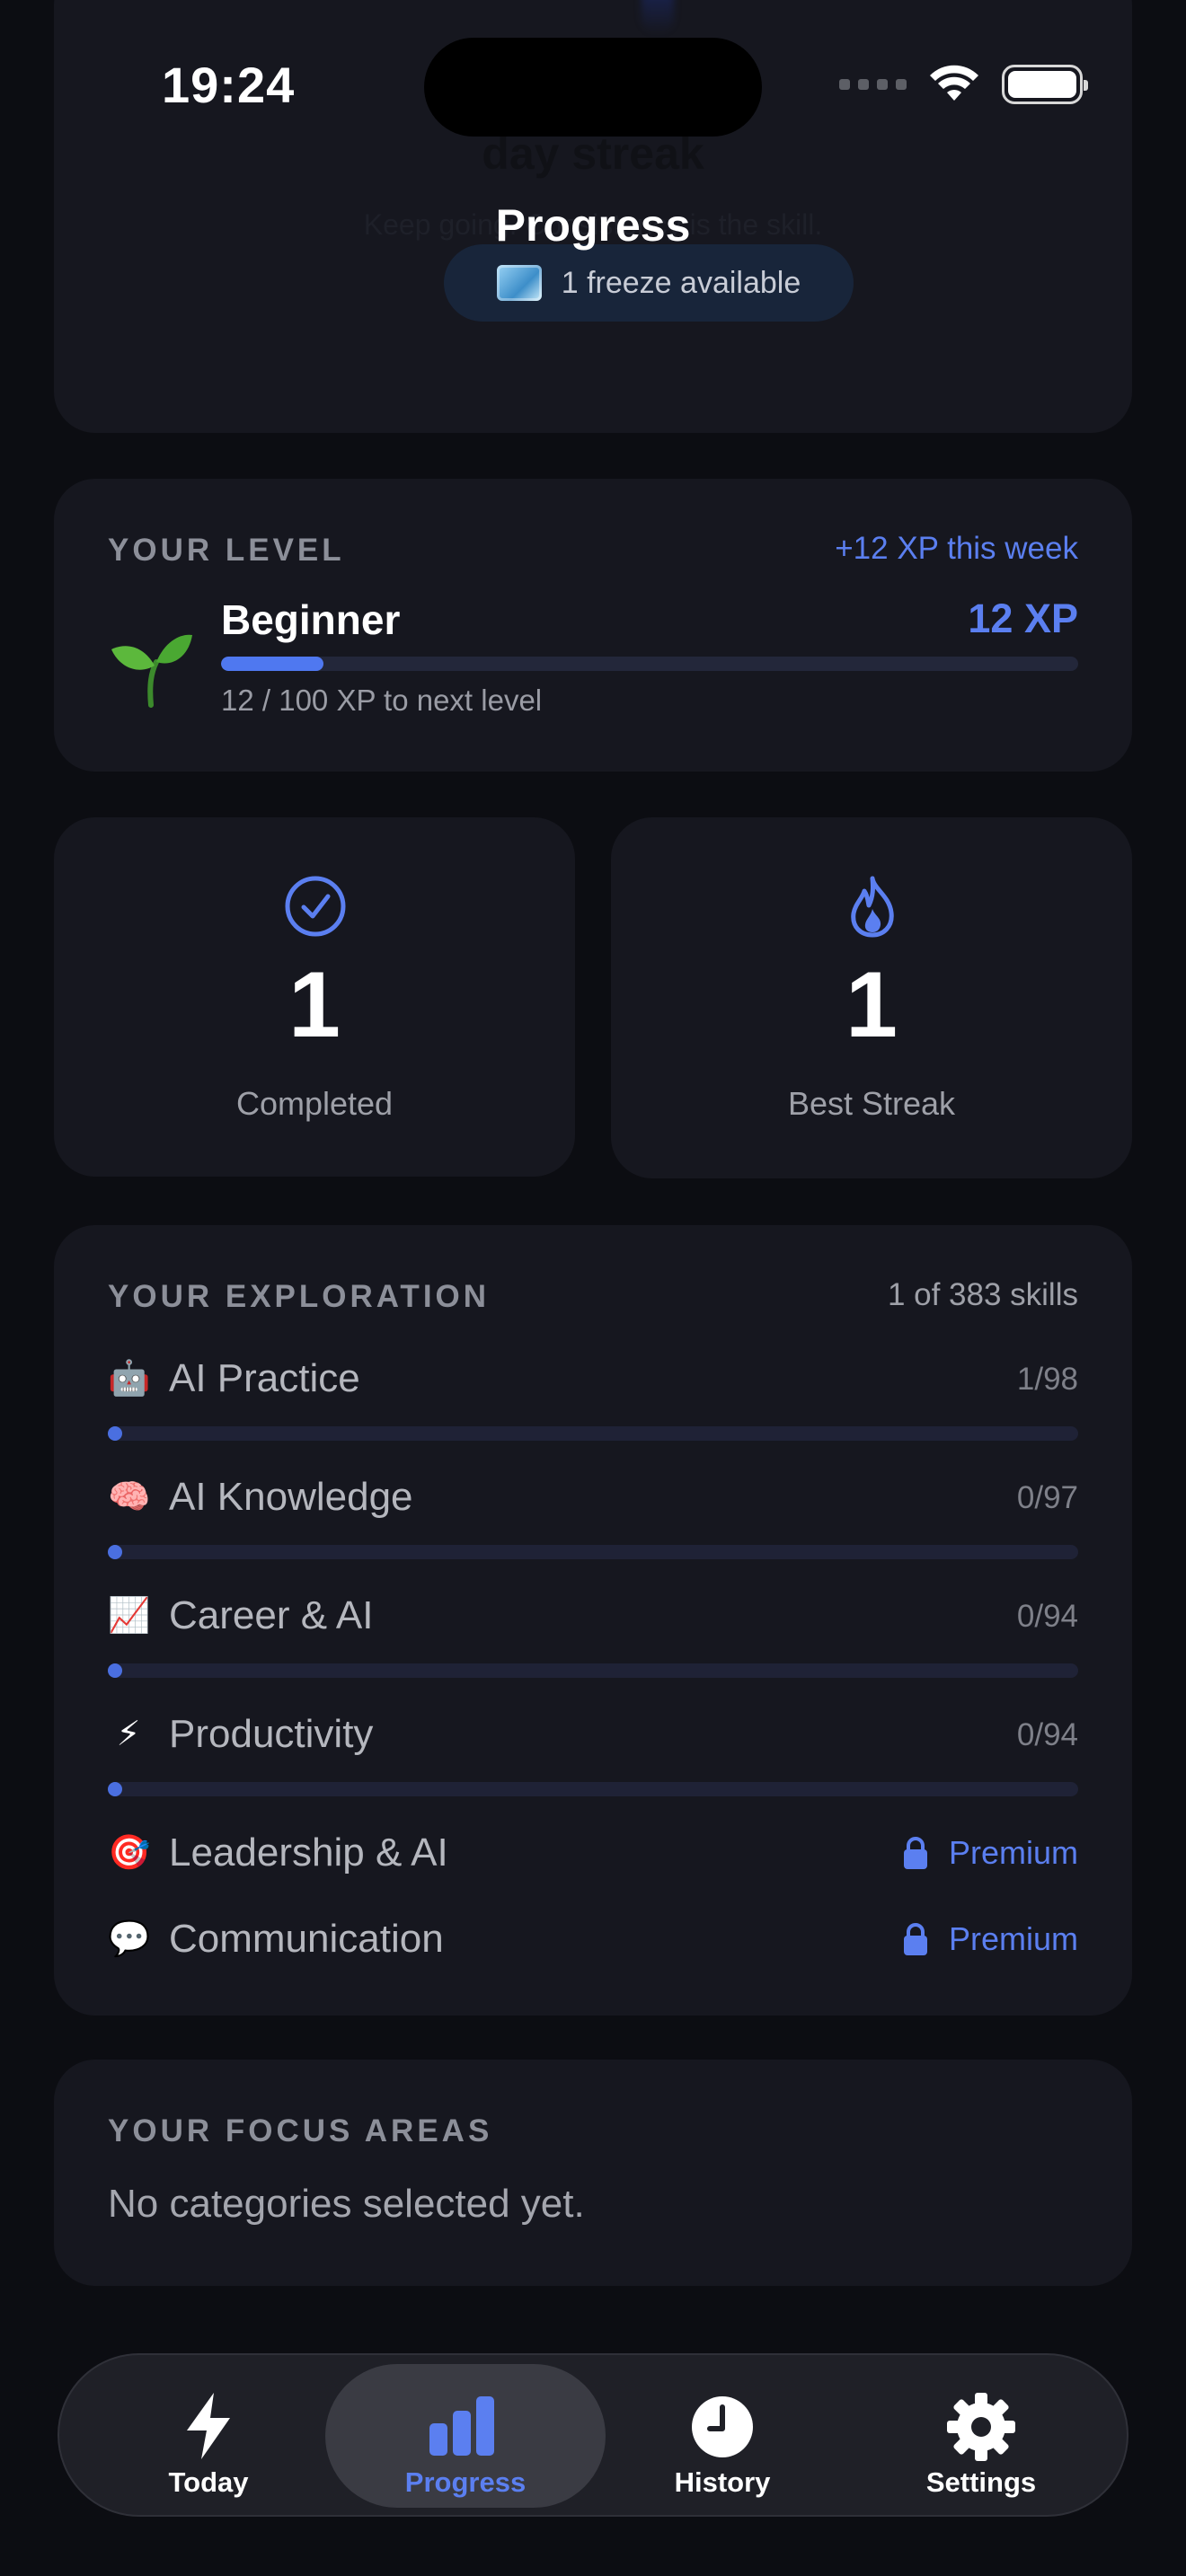  Describe the element at coordinates (311, 619) in the screenshot. I see `level-name: Beginner` at that location.